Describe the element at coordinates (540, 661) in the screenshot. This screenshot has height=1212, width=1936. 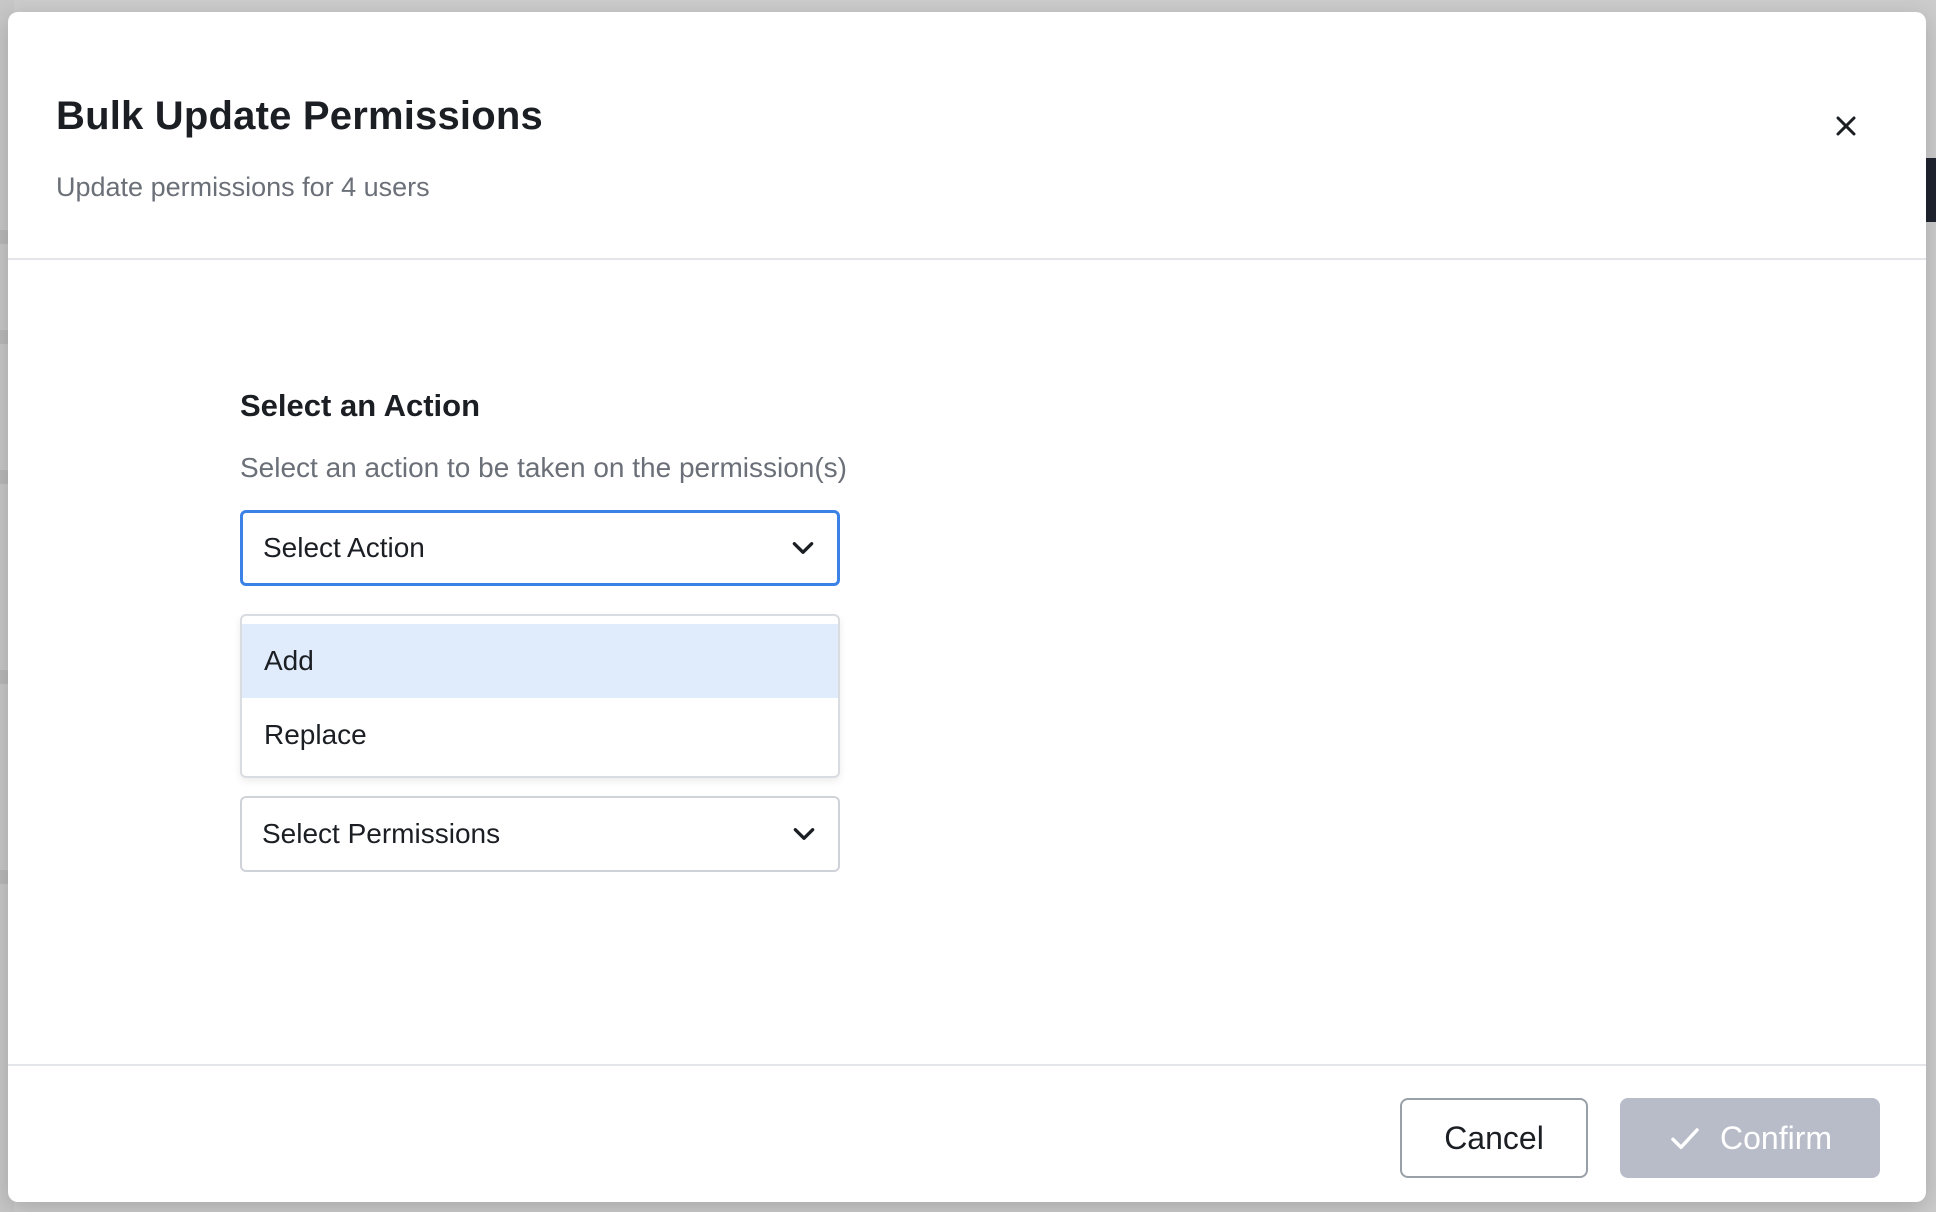
I see `option-add: Add` at that location.